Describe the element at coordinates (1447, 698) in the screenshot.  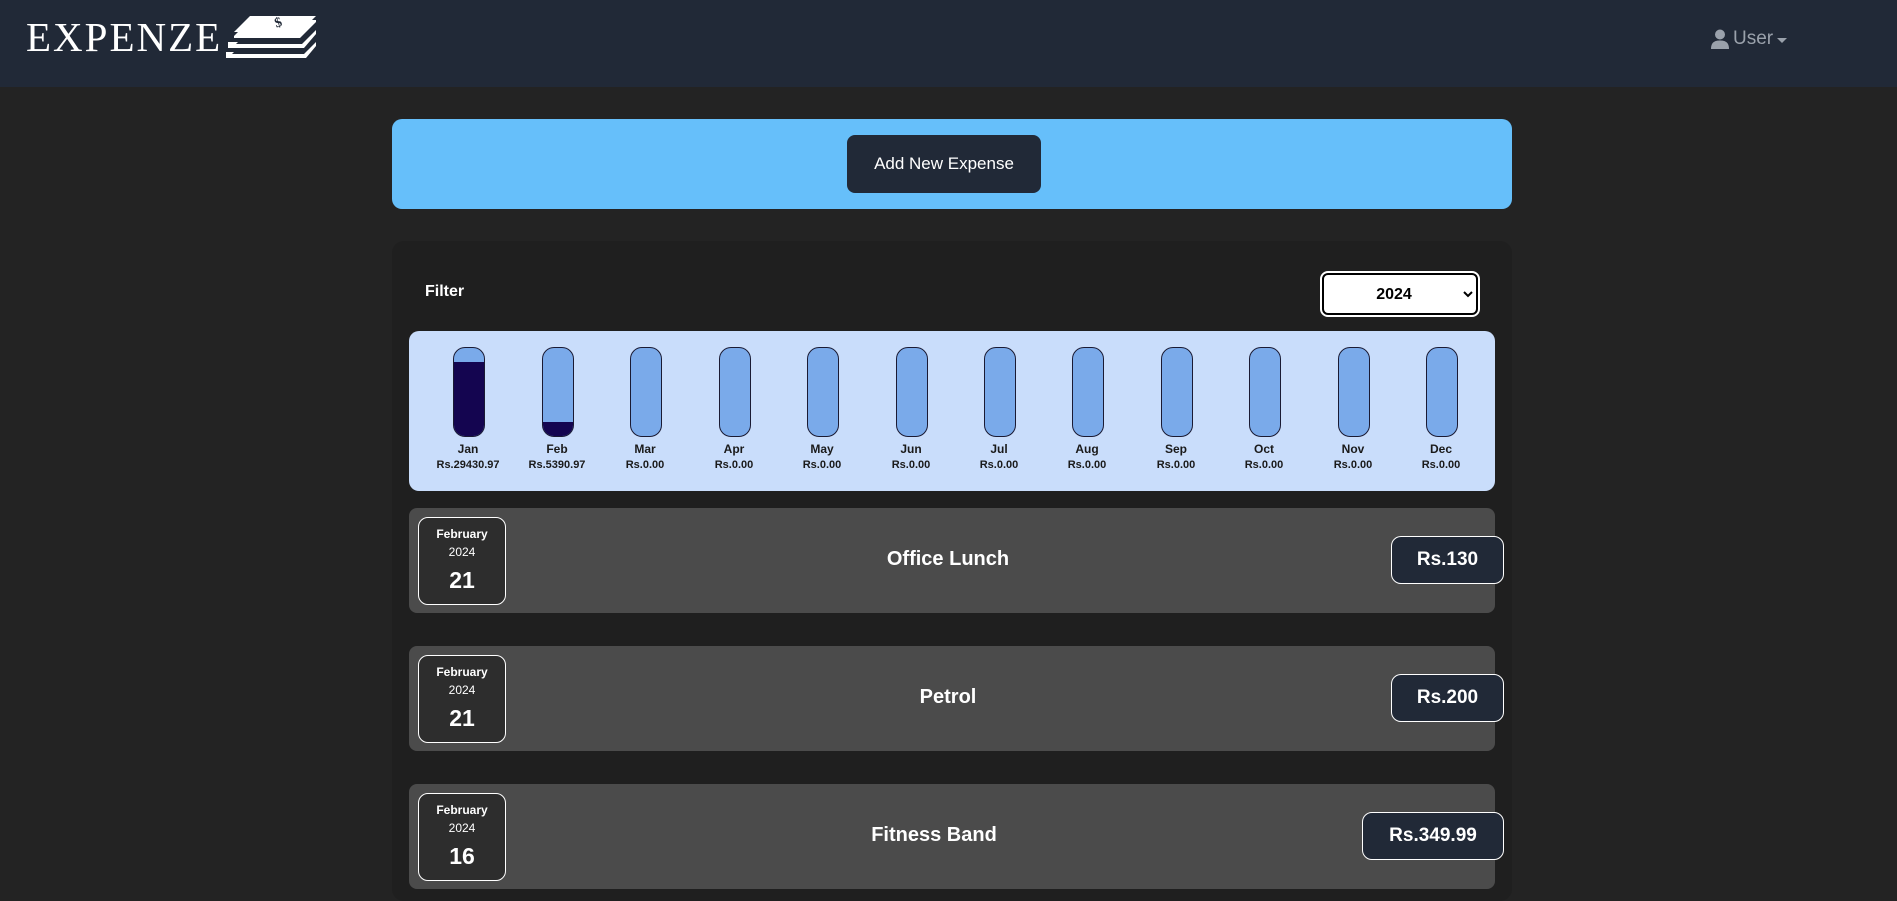
I see `expense-amount: Rs.200` at that location.